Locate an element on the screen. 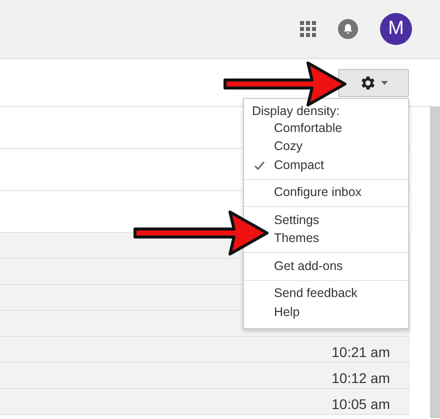 This screenshot has height=419, width=440. message-time: 10:05 am is located at coordinates (361, 404).